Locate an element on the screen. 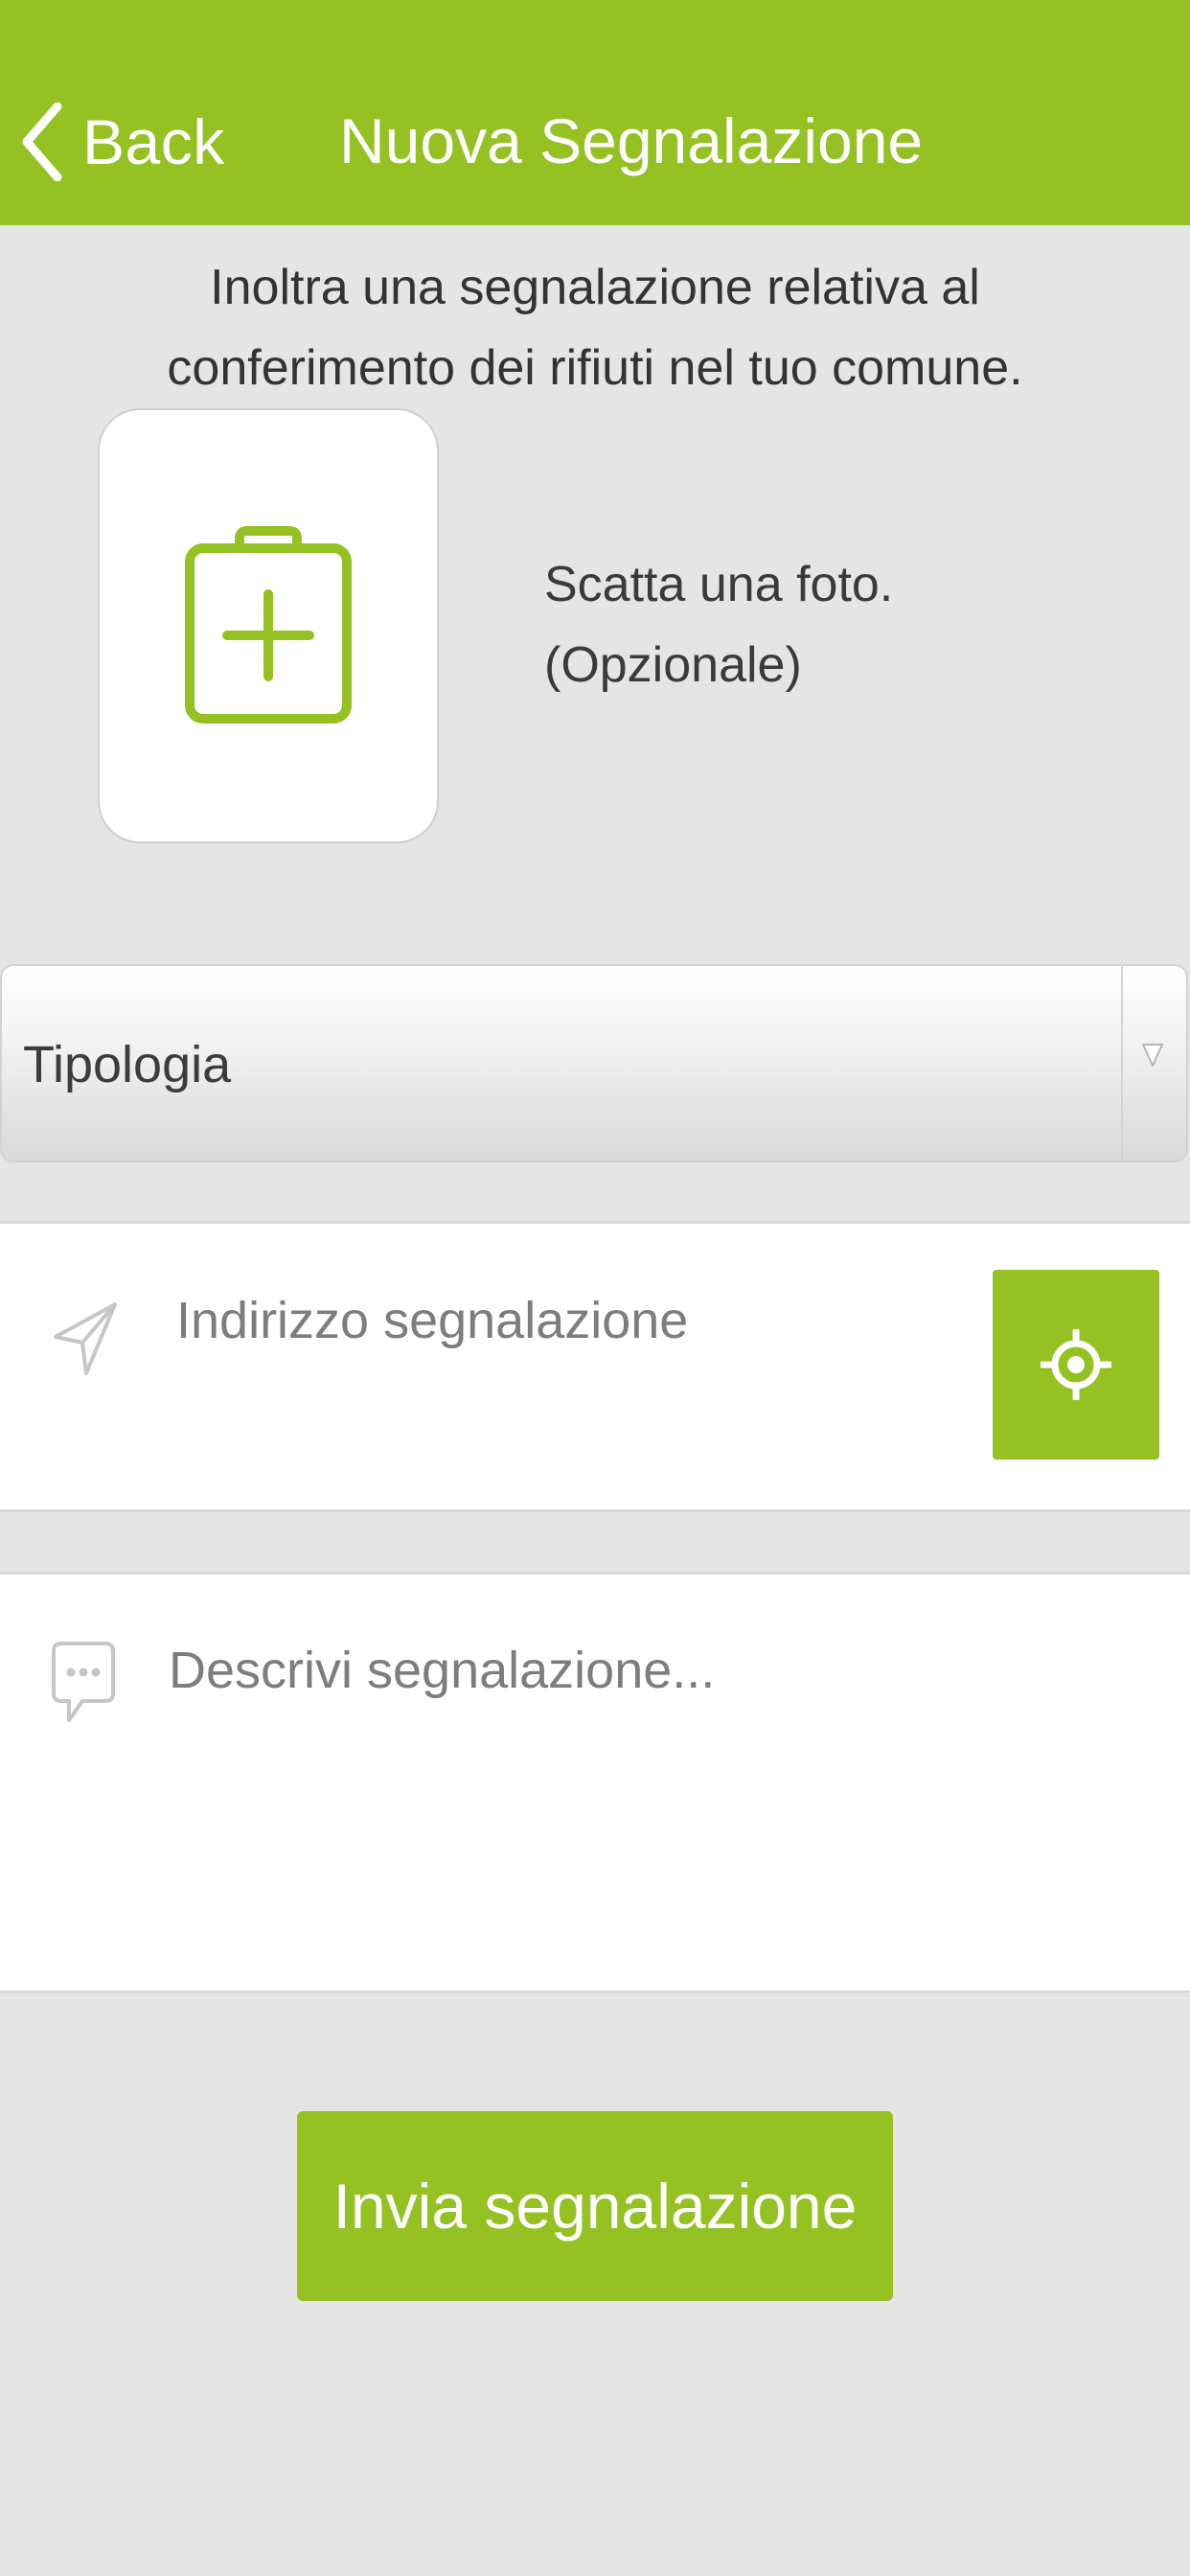 Image resolution: width=1190 pixels, height=2576 pixels. chat-bubble-icon is located at coordinates (84, 1682).